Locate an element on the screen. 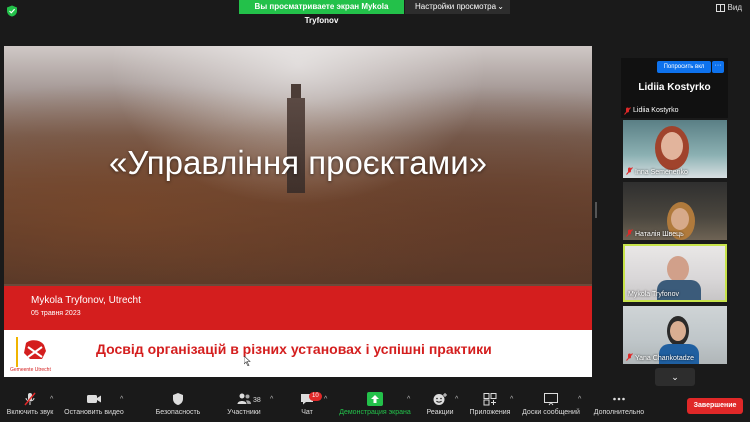  mouse-cursor-icon is located at coordinates (247, 361).